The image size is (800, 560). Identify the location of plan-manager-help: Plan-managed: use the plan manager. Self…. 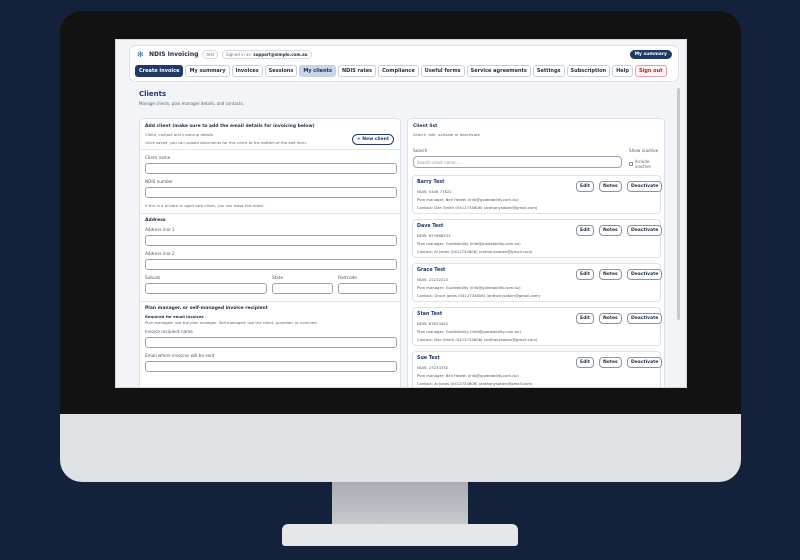
(231, 322).